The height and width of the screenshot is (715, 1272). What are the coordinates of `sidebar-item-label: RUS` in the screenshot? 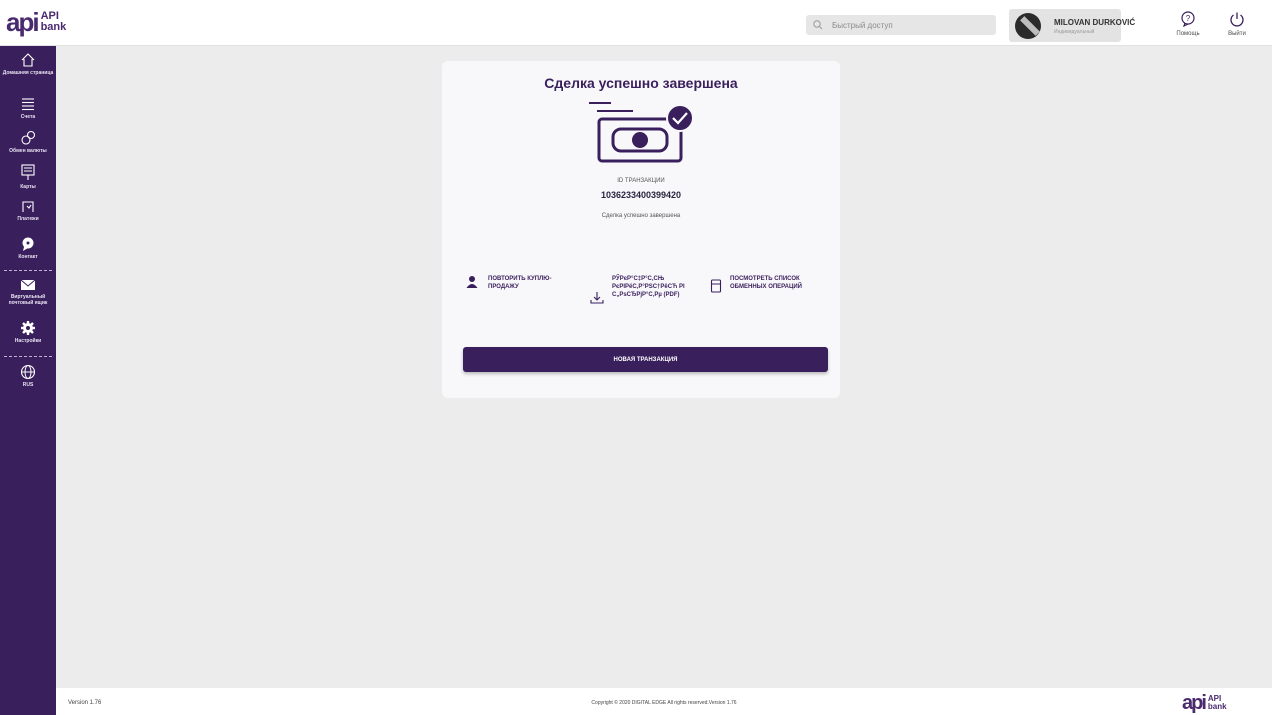 It's located at (28, 385).